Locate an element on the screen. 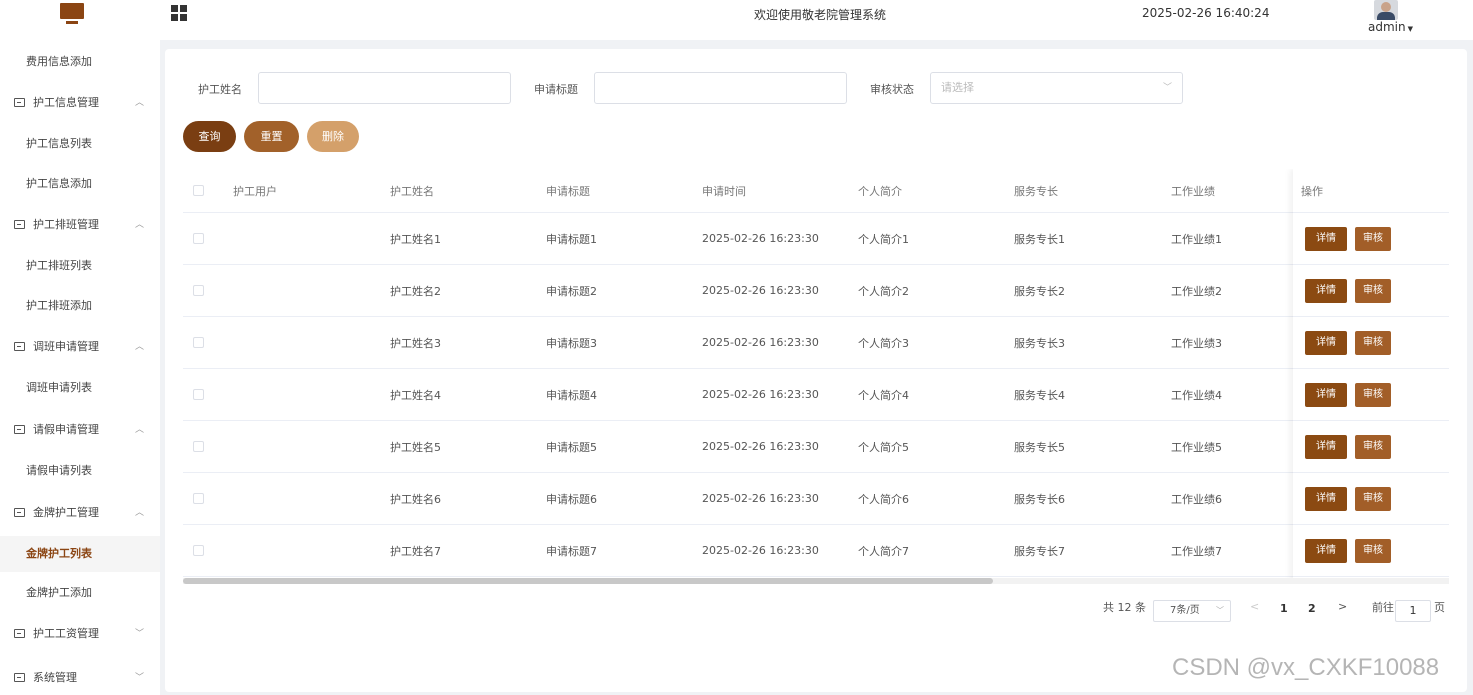  status-select: 请选择 ﹀ is located at coordinates (1056, 88).